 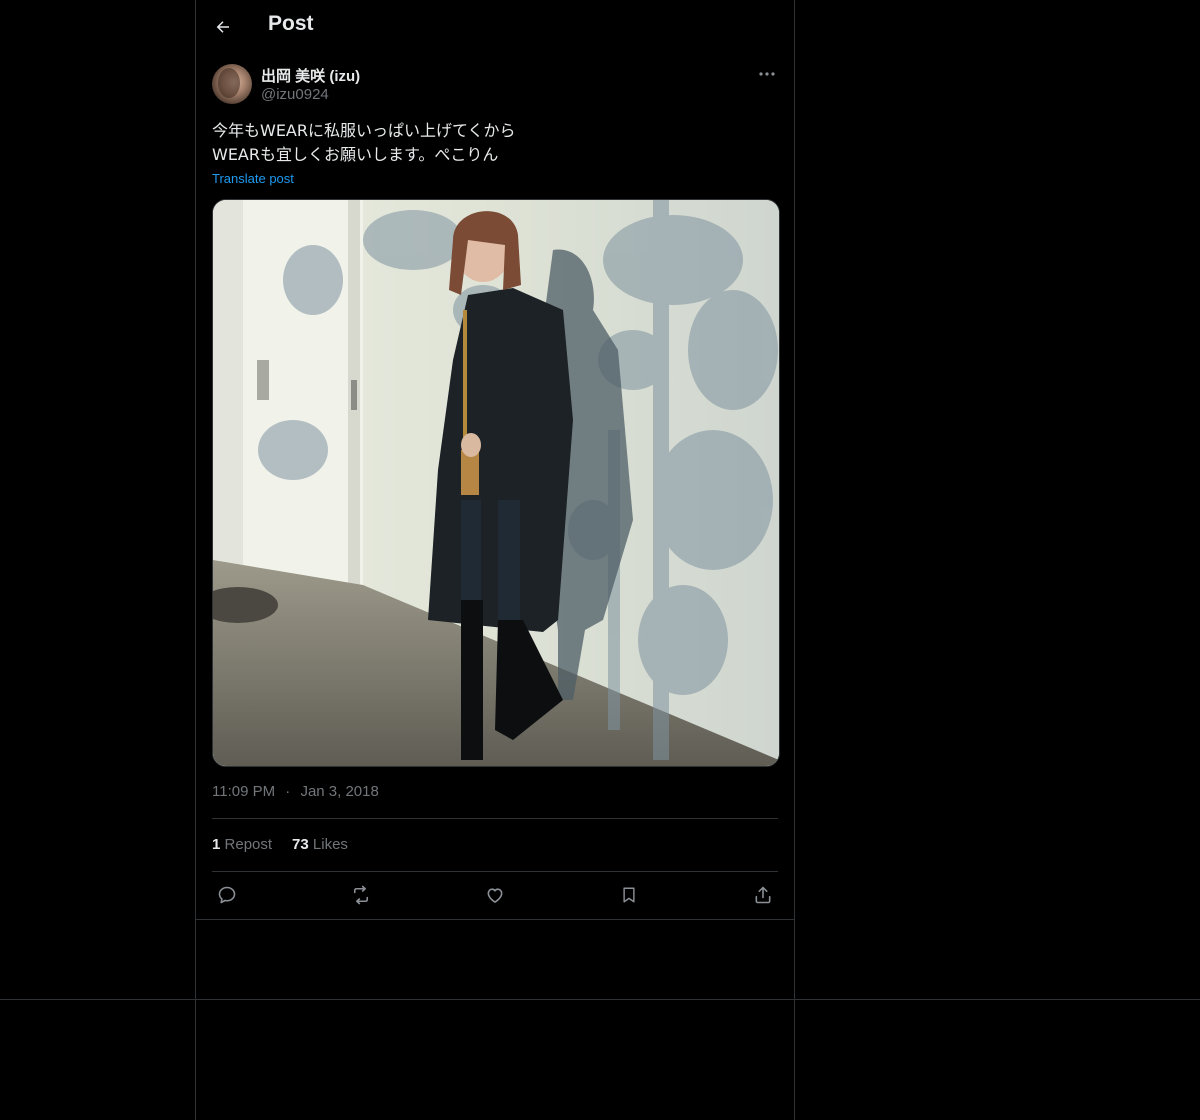 I want to click on repost-icon, so click(x=361, y=895).